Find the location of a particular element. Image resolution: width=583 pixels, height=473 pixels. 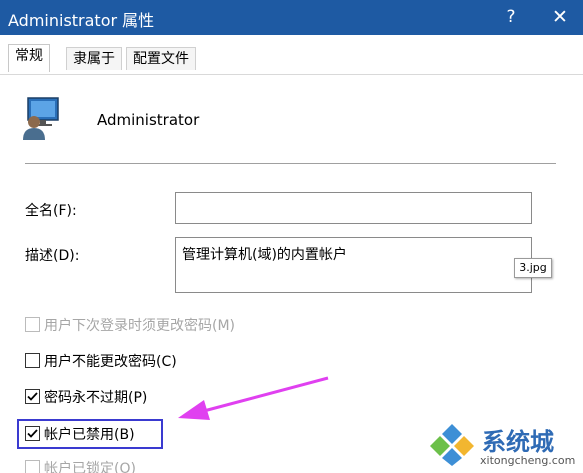

user-name: Administrator is located at coordinates (148, 120).